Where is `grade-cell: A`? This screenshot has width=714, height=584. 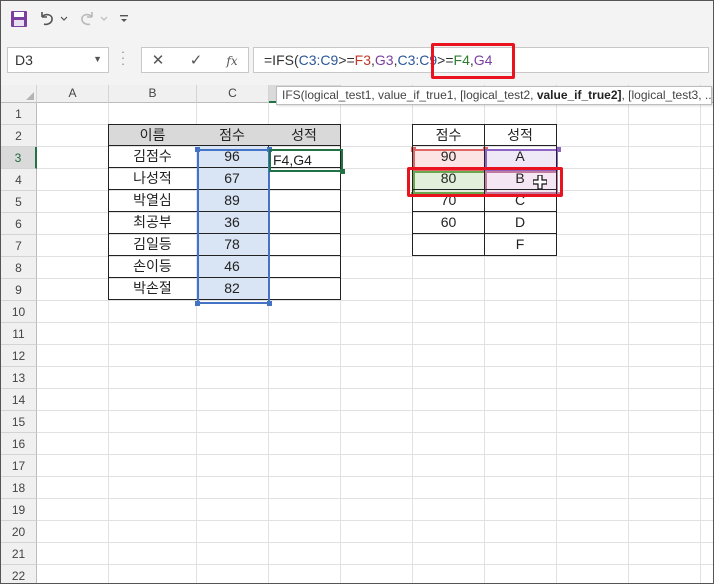 grade-cell: A is located at coordinates (520, 157).